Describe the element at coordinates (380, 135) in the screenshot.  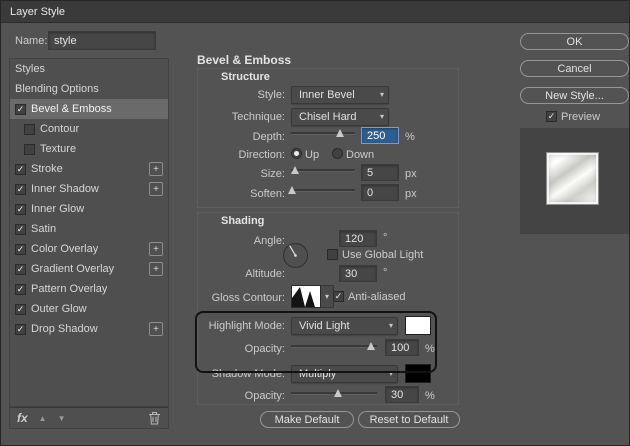
I see `depth-input: 250` at that location.